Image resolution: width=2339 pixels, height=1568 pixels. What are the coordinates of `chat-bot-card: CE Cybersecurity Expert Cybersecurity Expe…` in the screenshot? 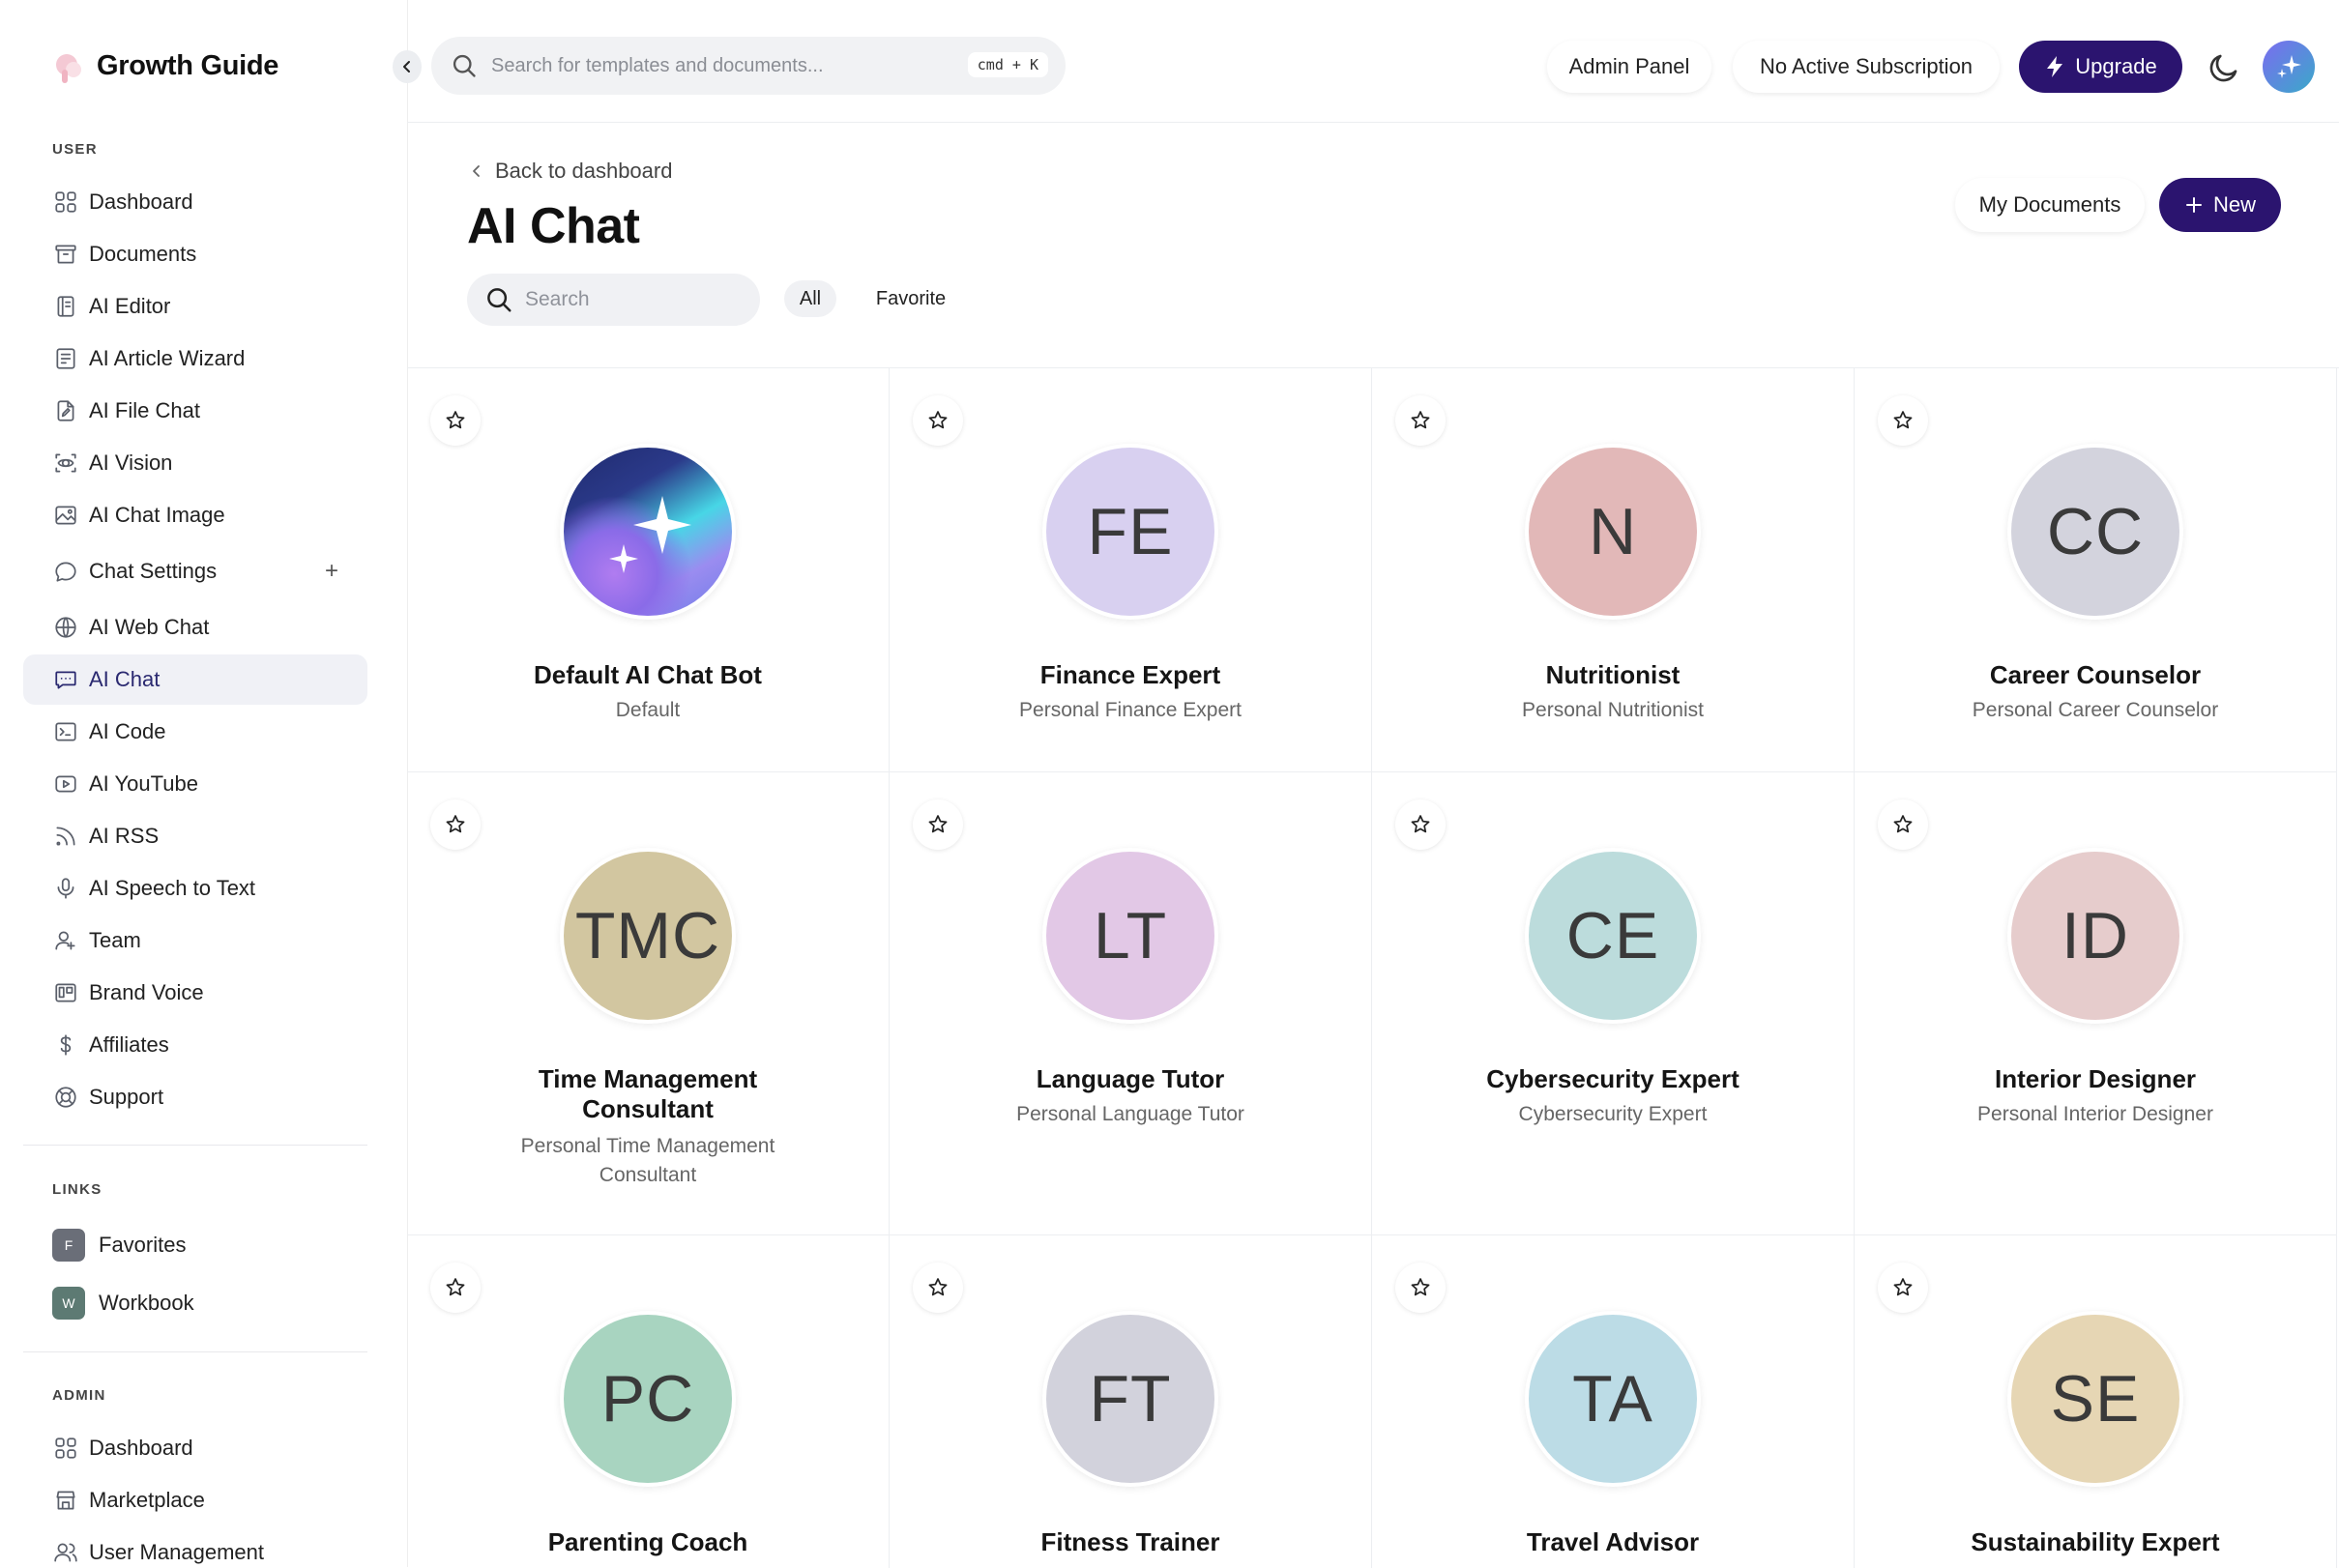 It's located at (1613, 1003).